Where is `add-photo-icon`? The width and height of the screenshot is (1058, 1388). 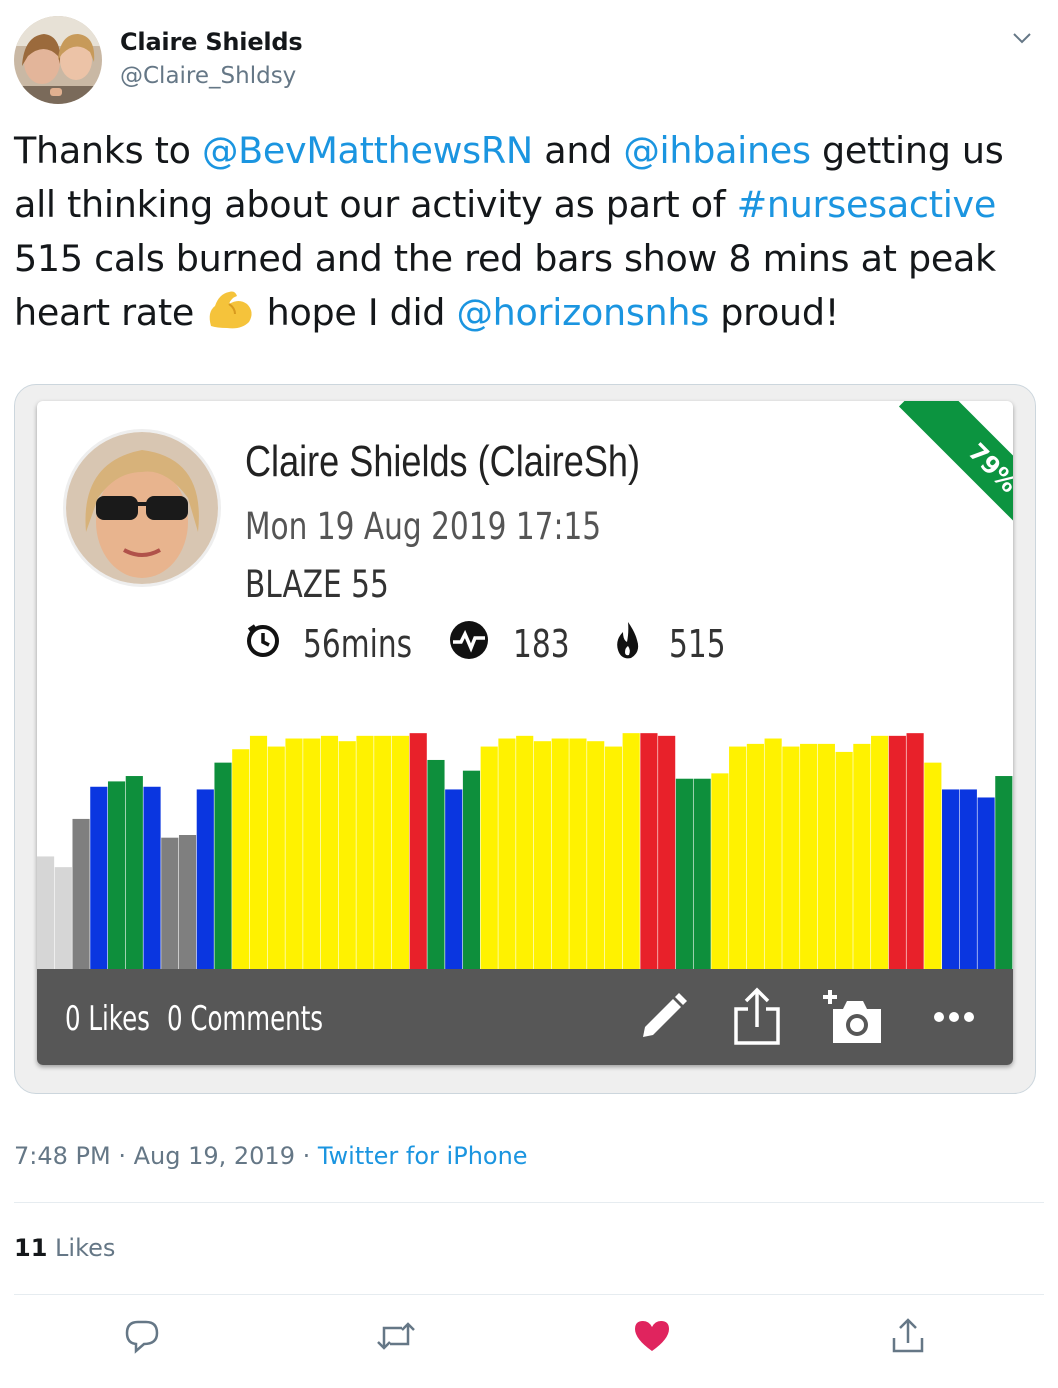
add-photo-icon is located at coordinates (853, 1017).